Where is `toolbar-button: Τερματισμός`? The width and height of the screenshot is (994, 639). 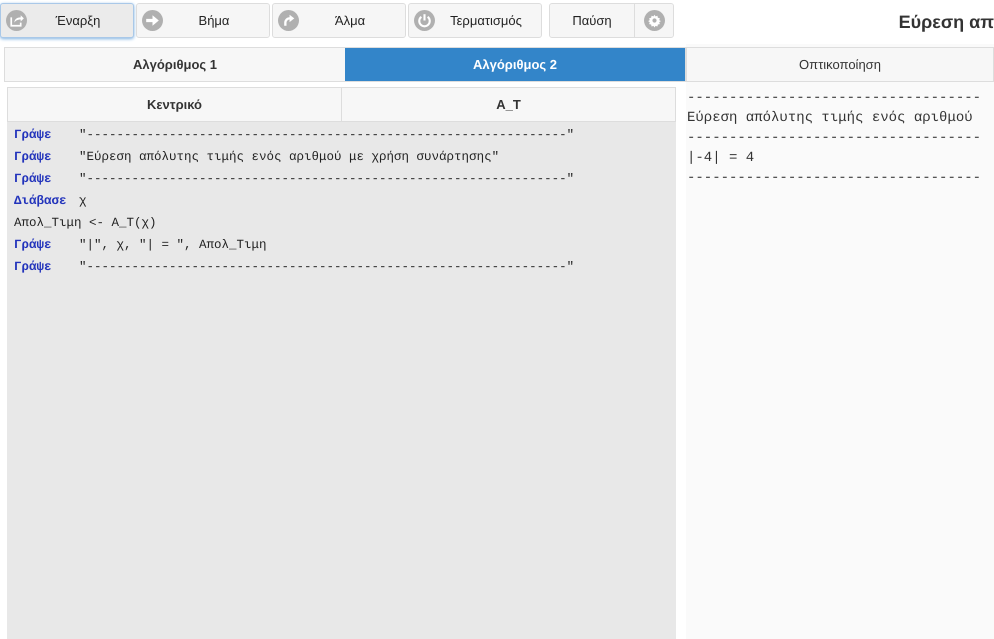 toolbar-button: Τερματισμός is located at coordinates (475, 20).